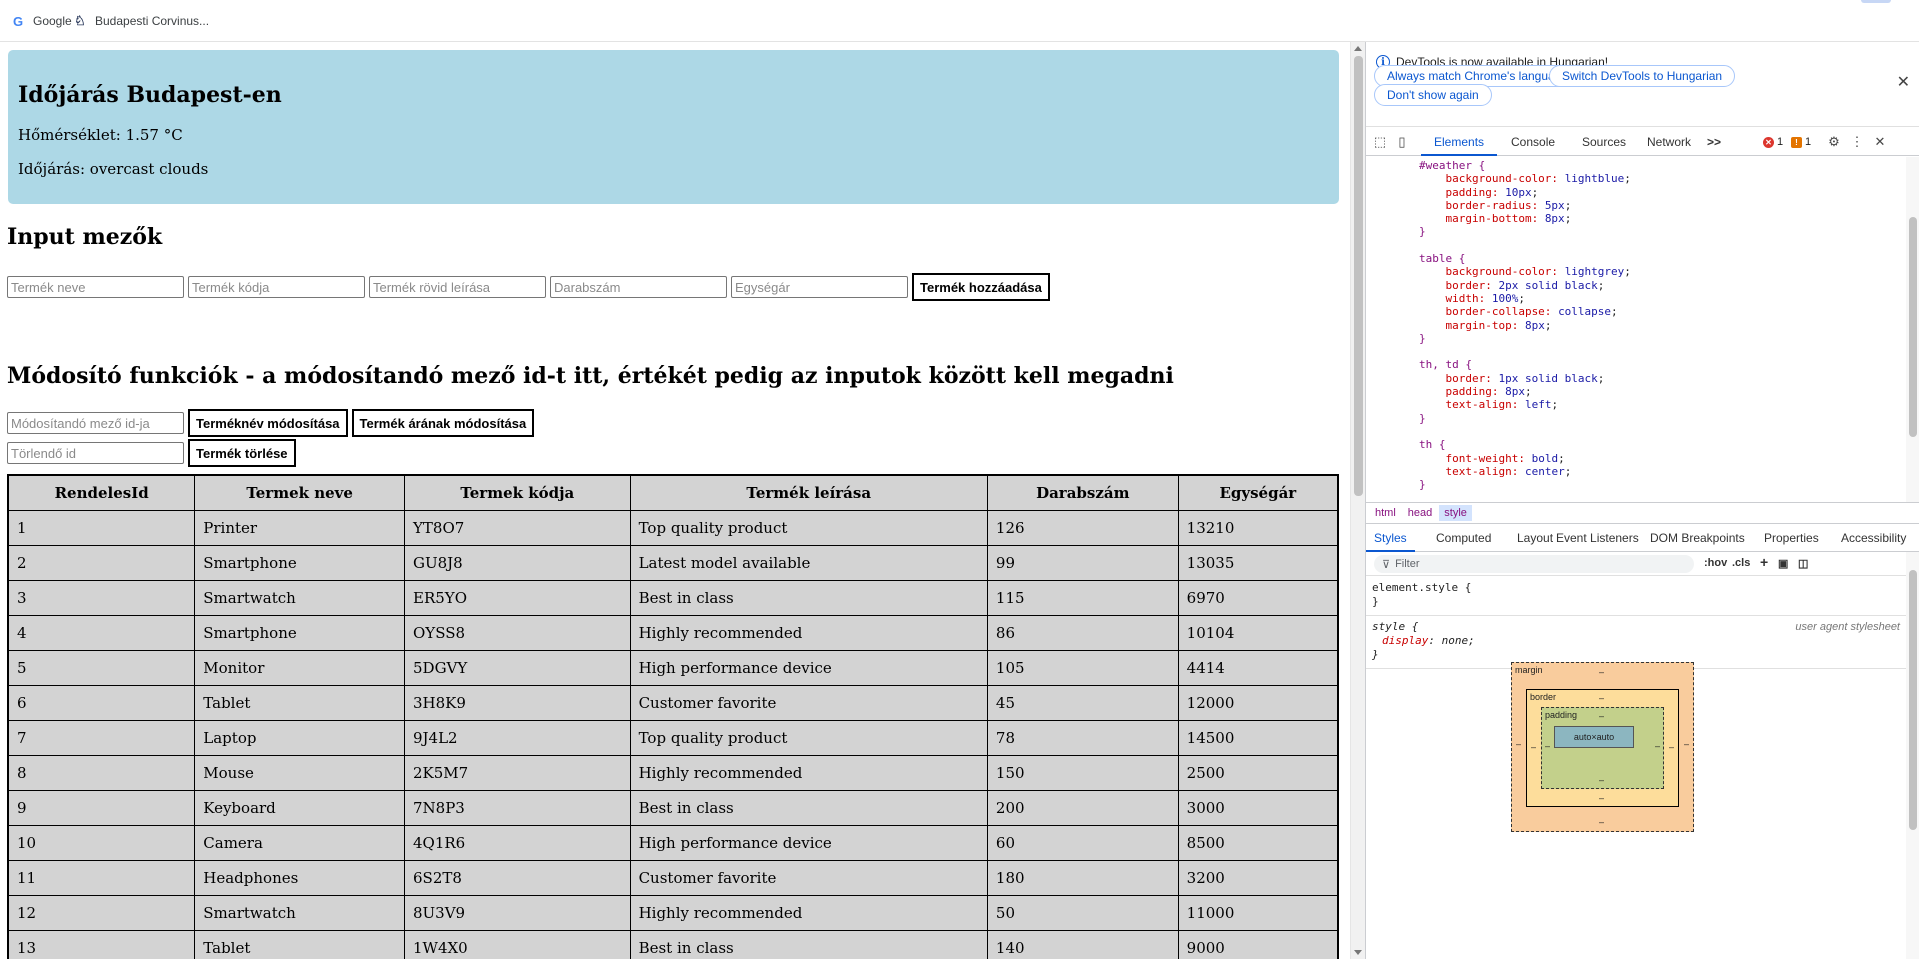  What do you see at coordinates (1764, 562) in the screenshot?
I see `new-rule-icon: +` at bounding box center [1764, 562].